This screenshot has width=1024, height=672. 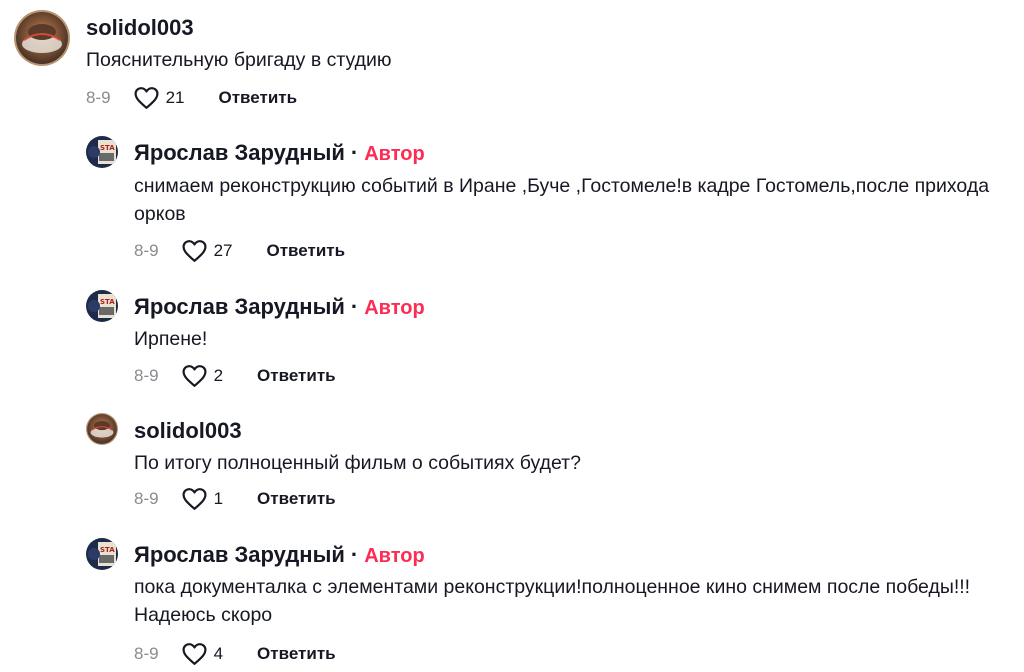 What do you see at coordinates (191, 98) in the screenshot?
I see `comment-meta: 8-9 21 Ответить` at bounding box center [191, 98].